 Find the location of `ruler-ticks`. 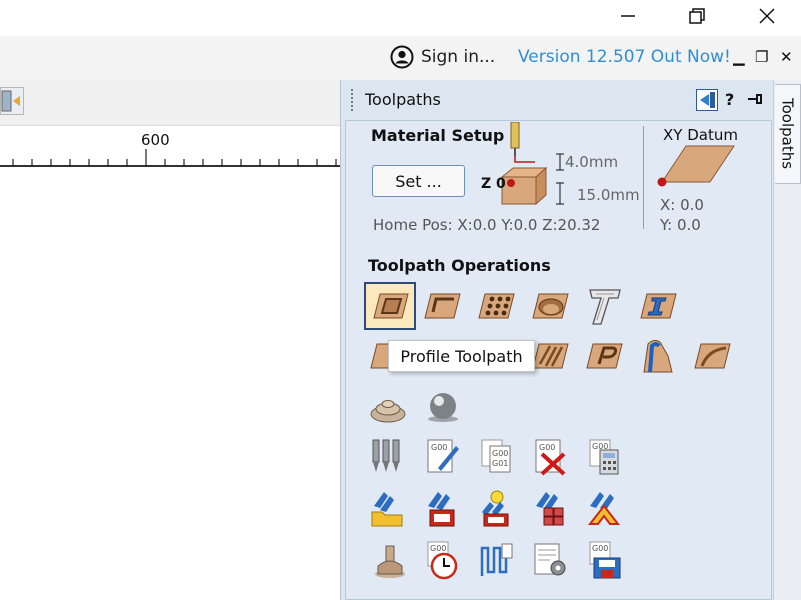

ruler-ticks is located at coordinates (174, 158).